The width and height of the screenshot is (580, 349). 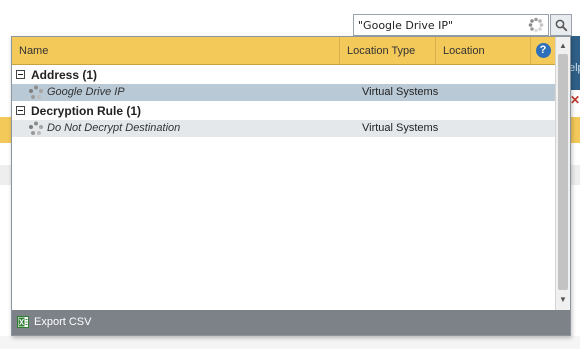 I want to click on scroll-thumb, so click(x=563, y=172).